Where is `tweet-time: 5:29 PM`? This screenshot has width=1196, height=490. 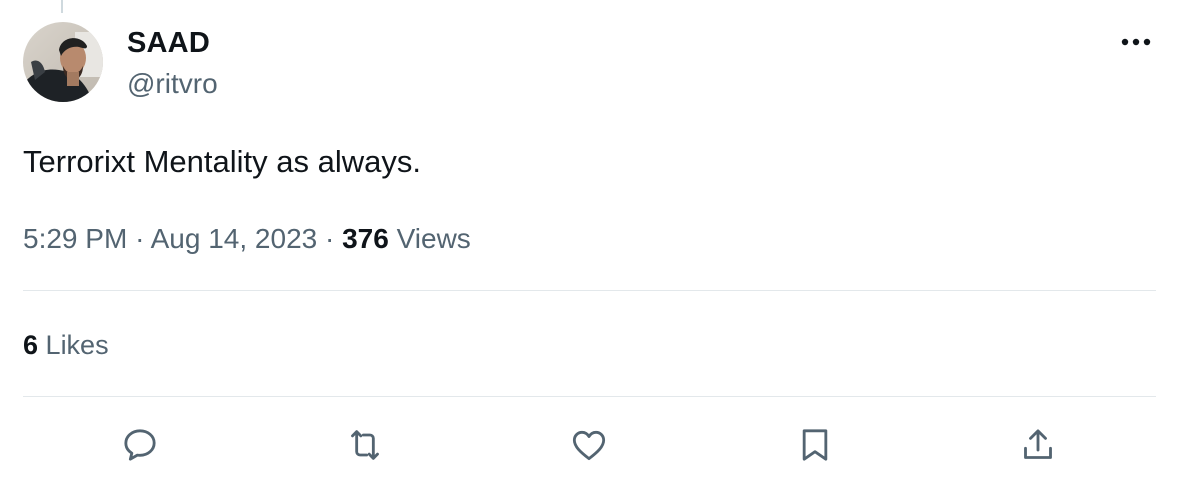
tweet-time: 5:29 PM is located at coordinates (75, 238).